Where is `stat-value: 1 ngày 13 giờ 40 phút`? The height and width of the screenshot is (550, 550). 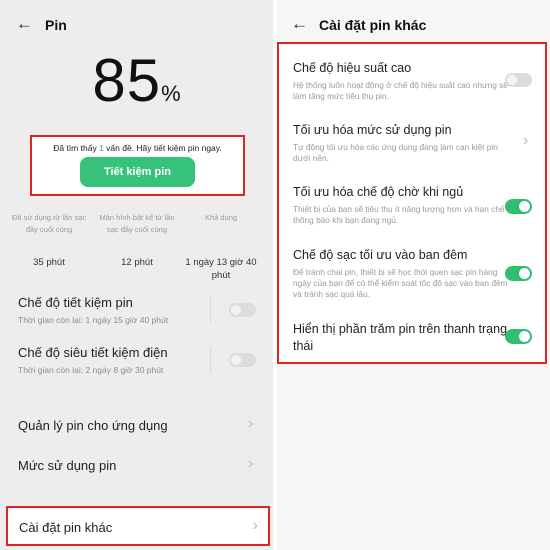 stat-value: 1 ngày 13 giờ 40 phút is located at coordinates (221, 269).